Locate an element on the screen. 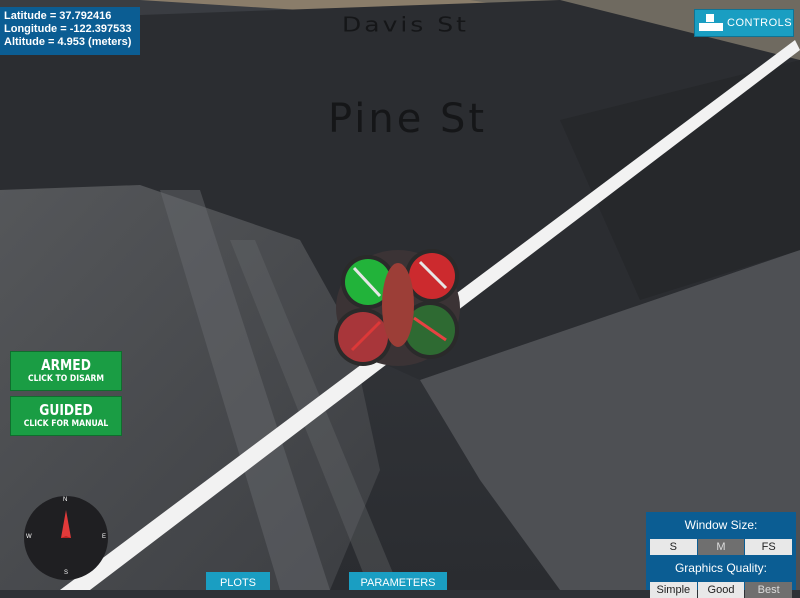 This screenshot has height=598, width=800. guided-title: GUIDED is located at coordinates (66, 410).